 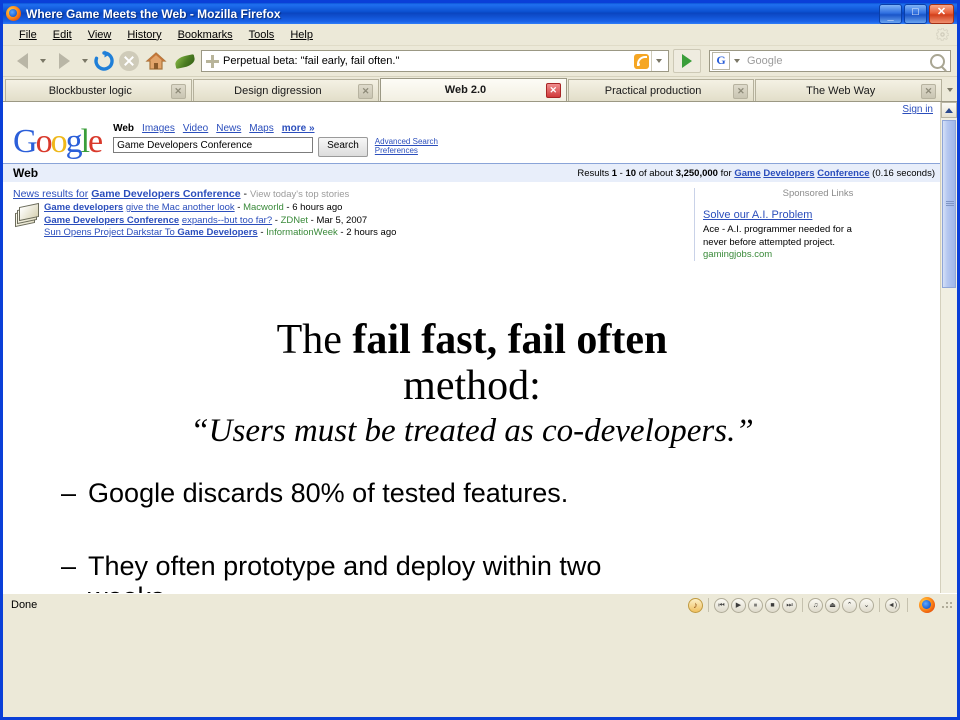 I want to click on next-track-icon: ⏭, so click(x=789, y=605).